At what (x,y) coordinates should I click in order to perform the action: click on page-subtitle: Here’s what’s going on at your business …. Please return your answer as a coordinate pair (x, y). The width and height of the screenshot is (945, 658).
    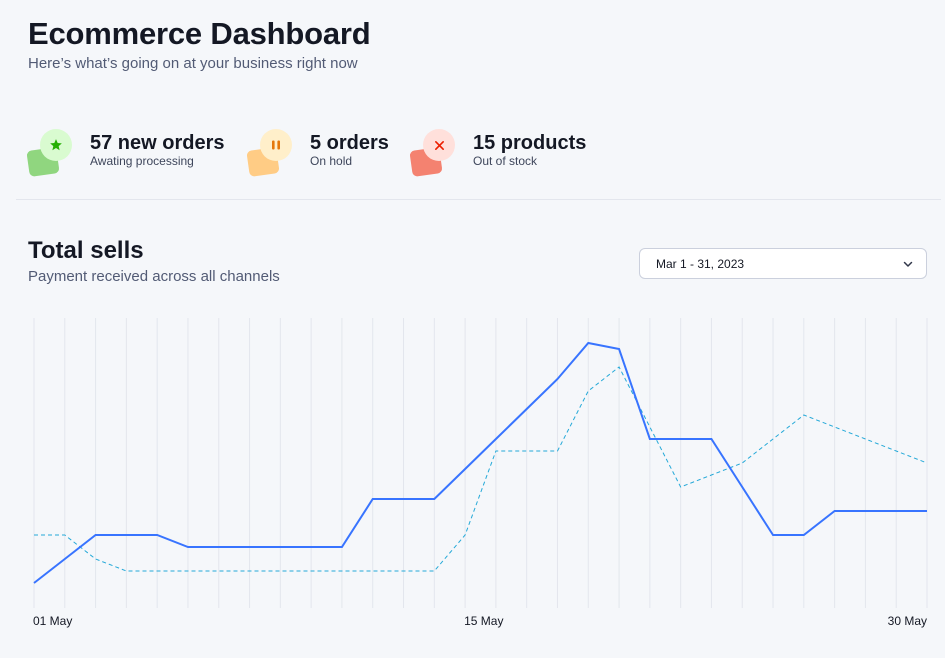
    Looking at the image, I should click on (193, 63).